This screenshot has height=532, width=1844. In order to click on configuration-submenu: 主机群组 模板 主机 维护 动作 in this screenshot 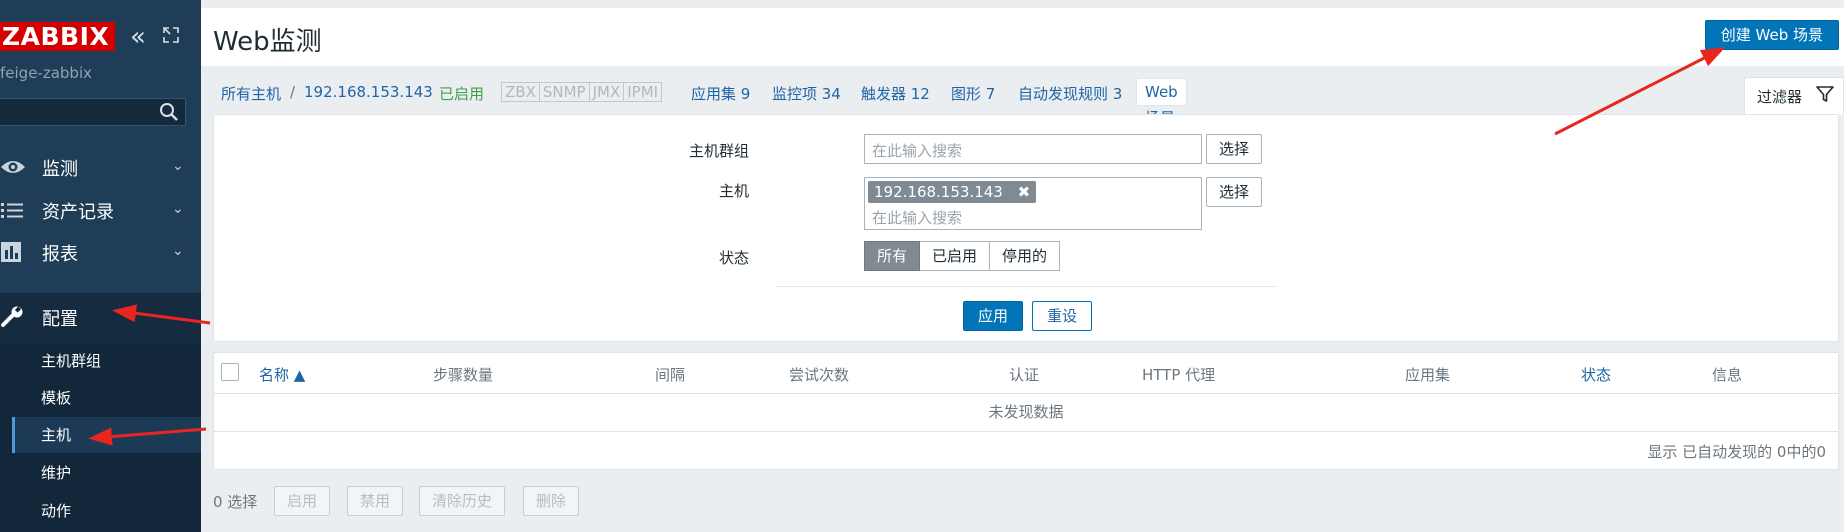, I will do `click(100, 437)`.